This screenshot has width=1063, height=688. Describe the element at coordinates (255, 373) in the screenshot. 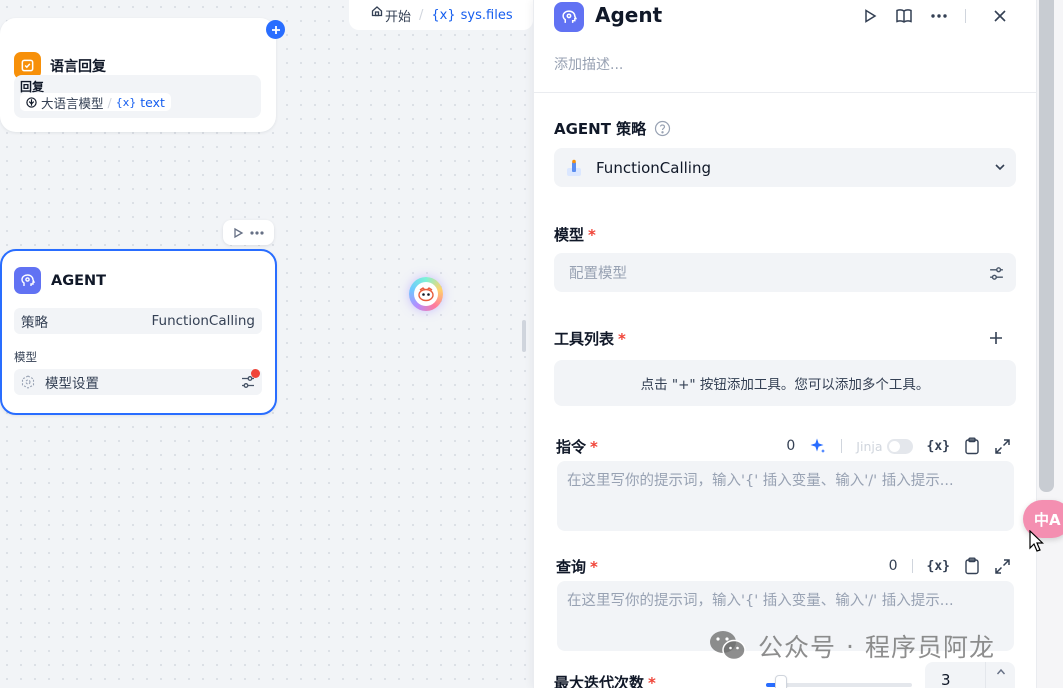

I see `warning-dot` at that location.